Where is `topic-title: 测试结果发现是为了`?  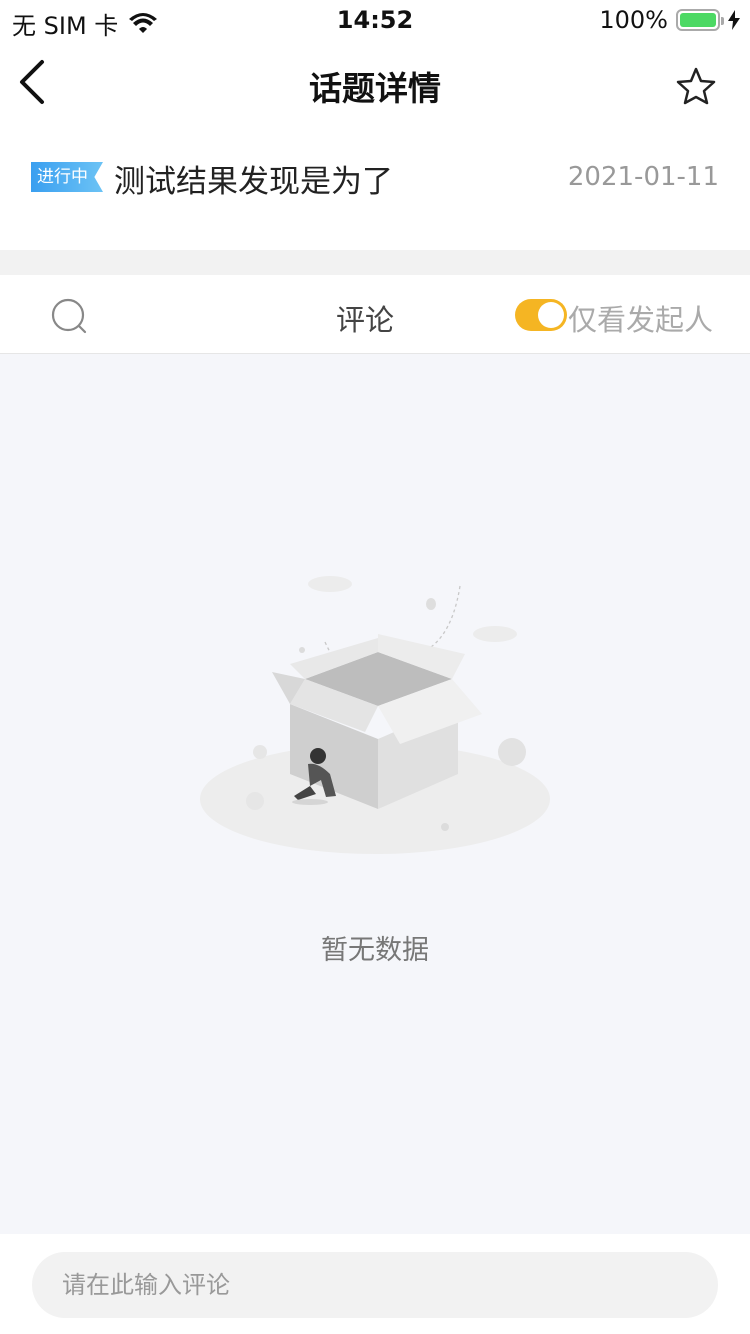
topic-title: 测试结果发现是为了 is located at coordinates (253, 182).